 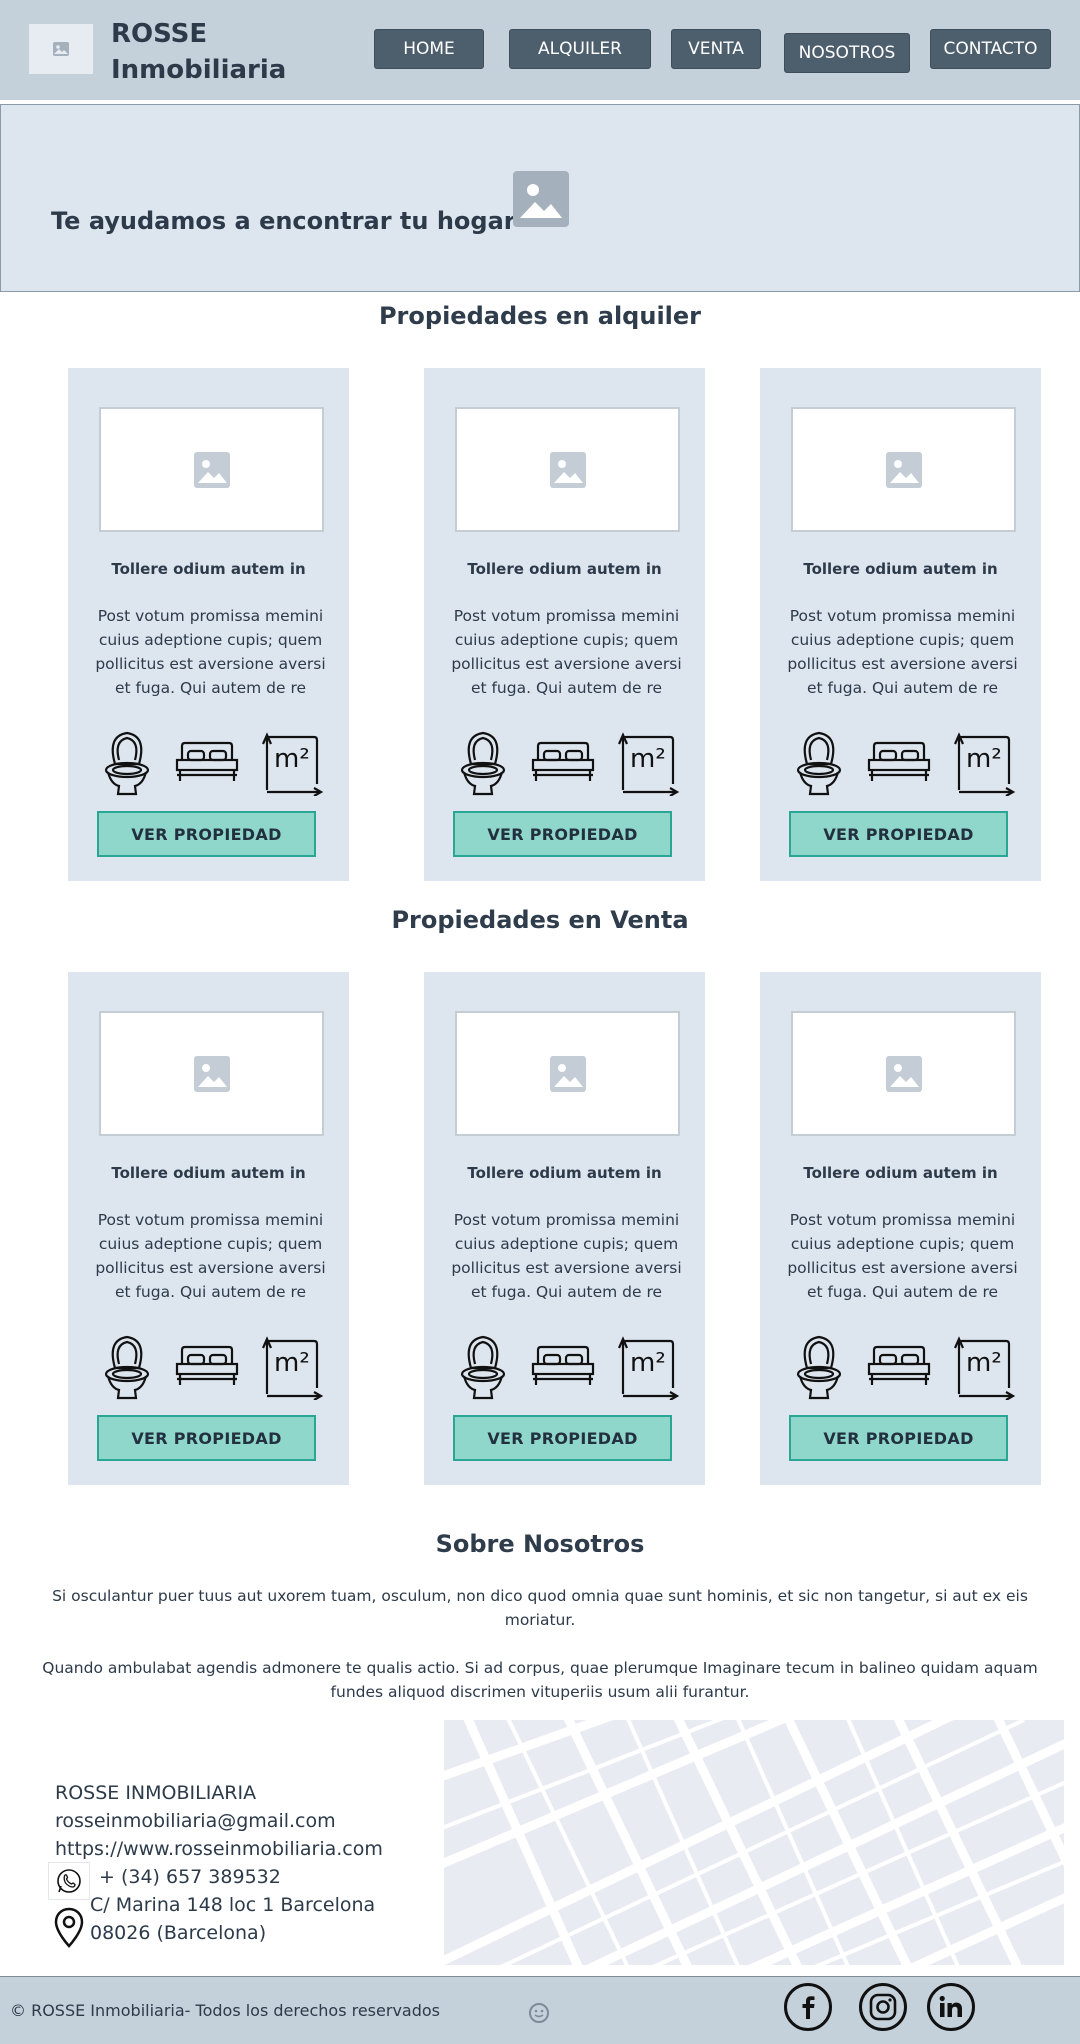 I want to click on linkedin-icon, so click(x=951, y=2007).